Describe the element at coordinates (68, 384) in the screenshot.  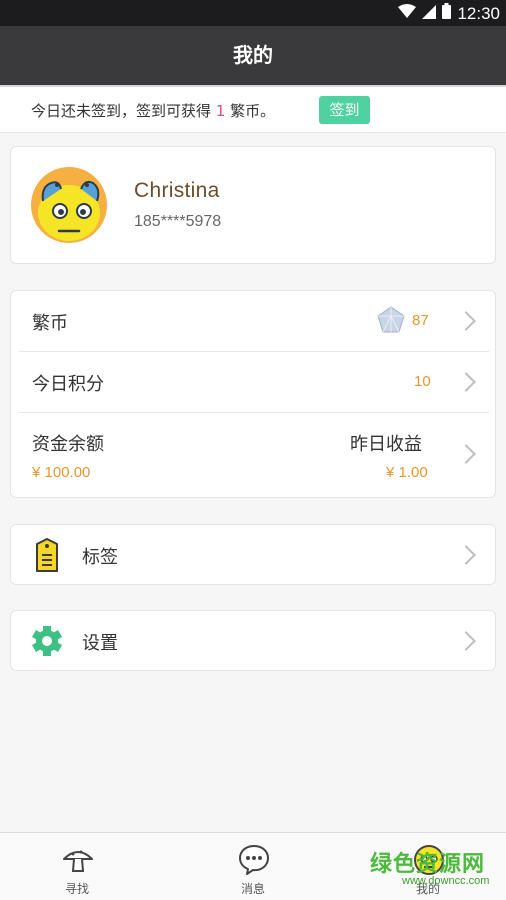
I see `points-label: 今日积分` at that location.